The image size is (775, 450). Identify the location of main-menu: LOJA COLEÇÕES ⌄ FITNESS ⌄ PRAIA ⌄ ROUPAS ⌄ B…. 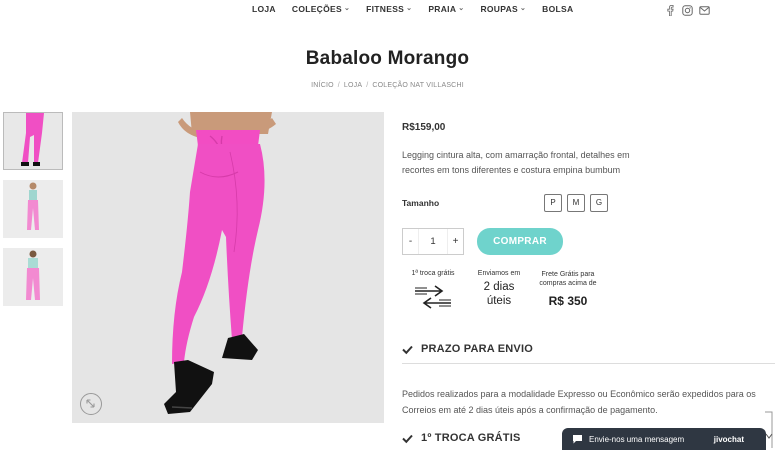
(412, 9).